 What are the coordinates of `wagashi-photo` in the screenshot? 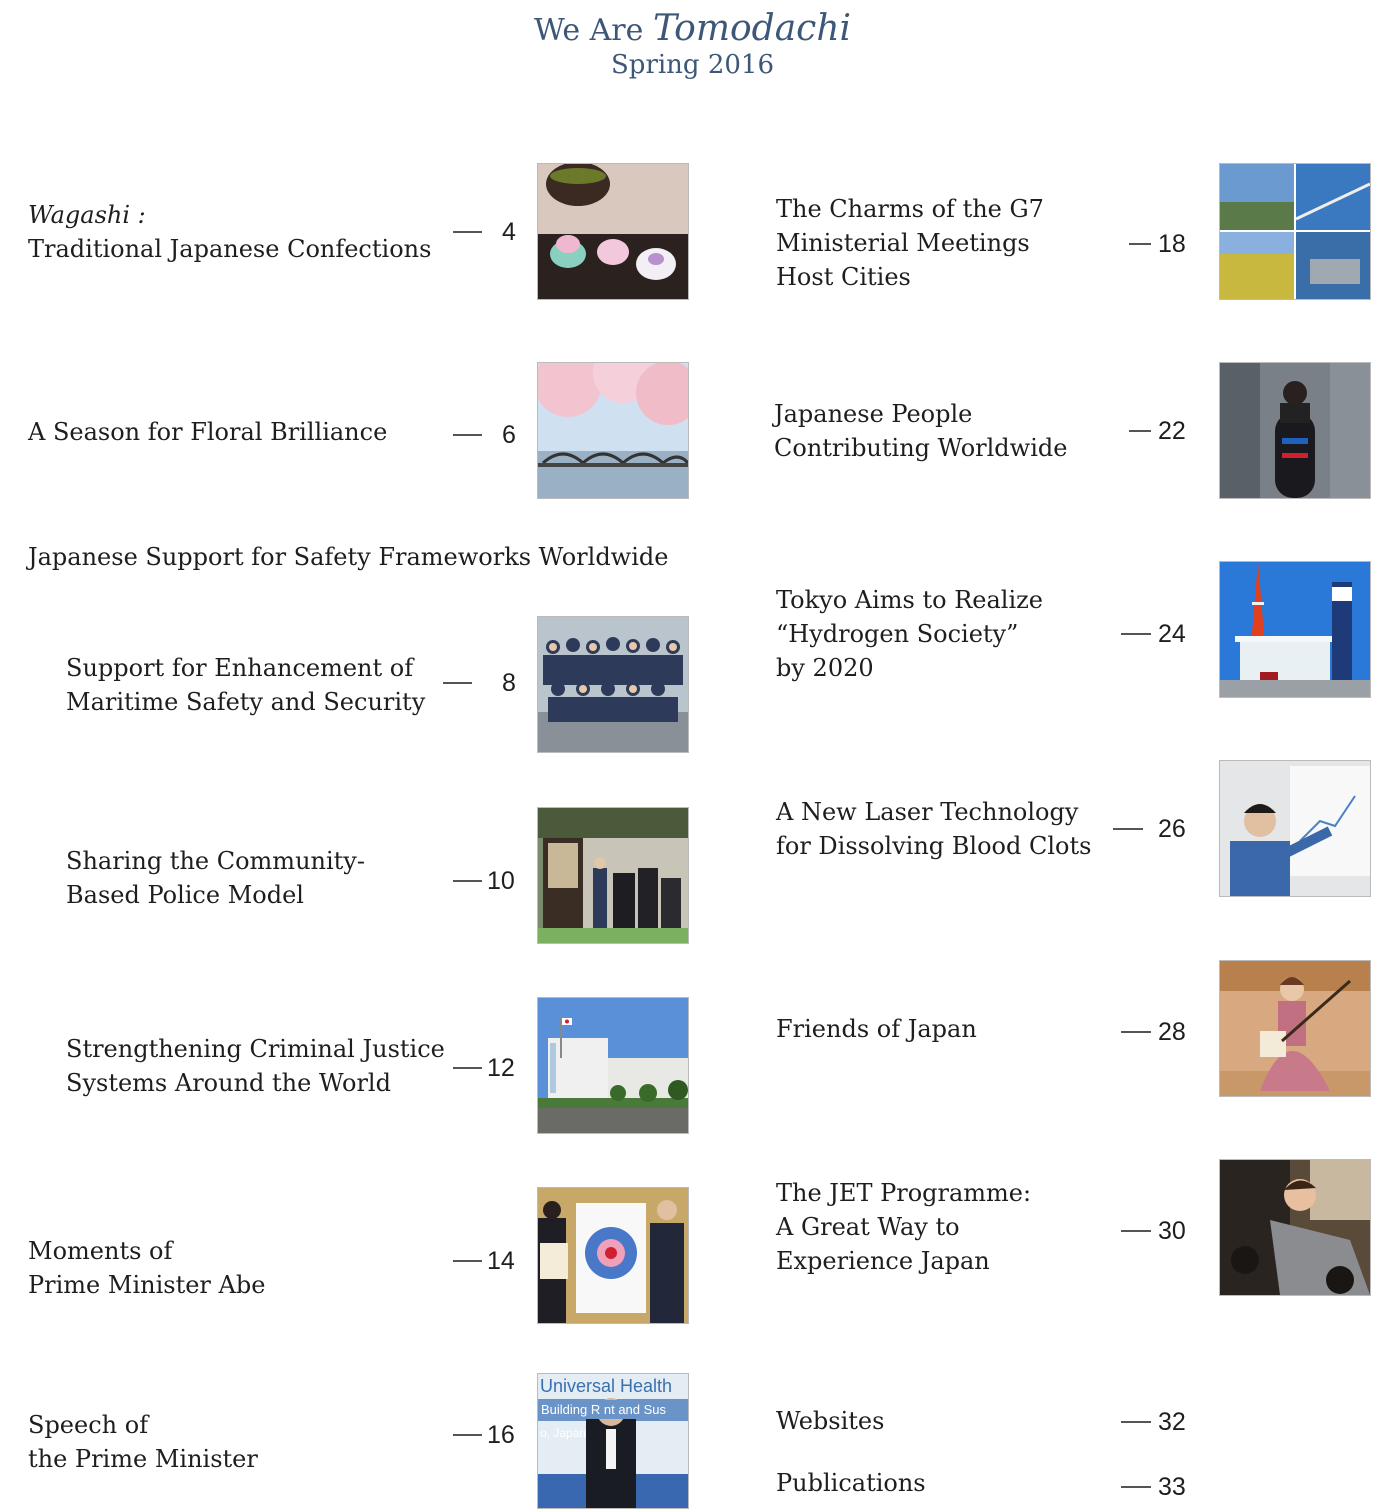 It's located at (613, 231).